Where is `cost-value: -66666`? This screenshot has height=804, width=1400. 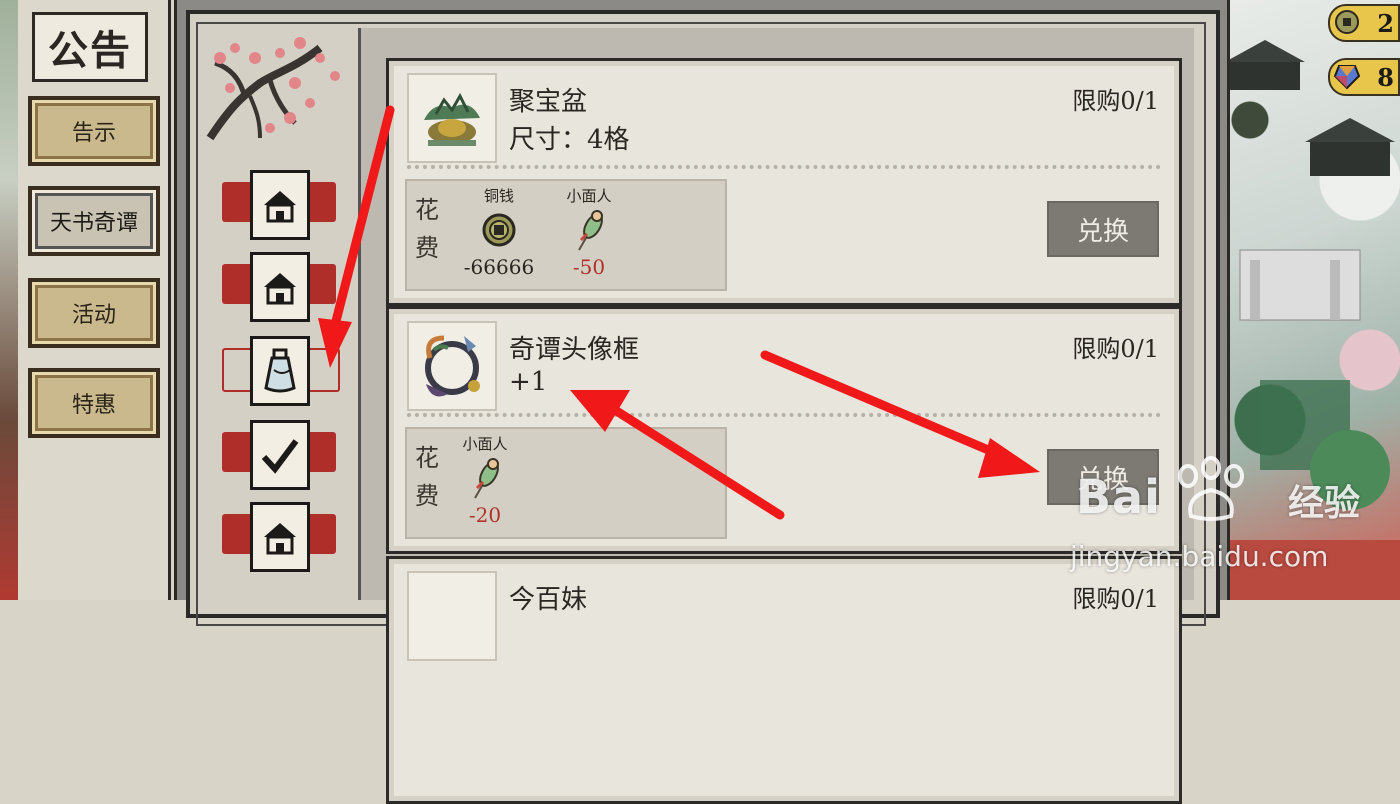
cost-value: -66666 is located at coordinates (499, 267).